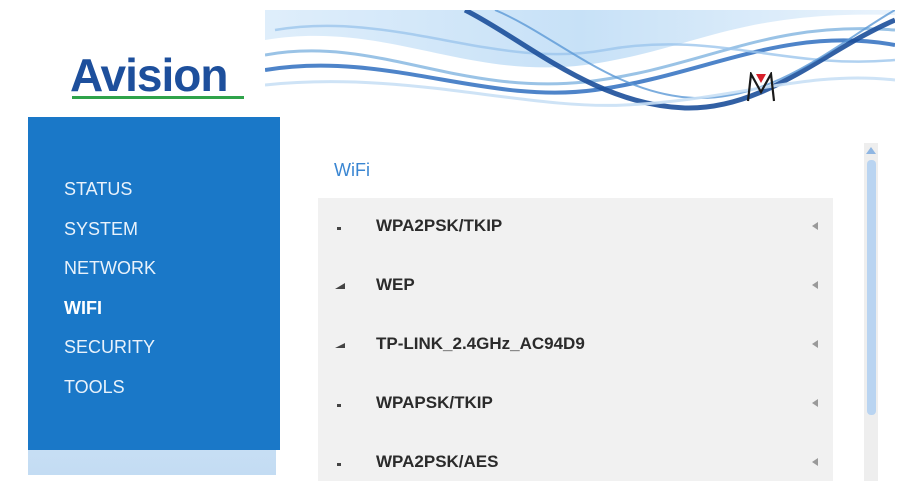 This screenshot has height=481, width=901. I want to click on scroll-up-icon, so click(871, 150).